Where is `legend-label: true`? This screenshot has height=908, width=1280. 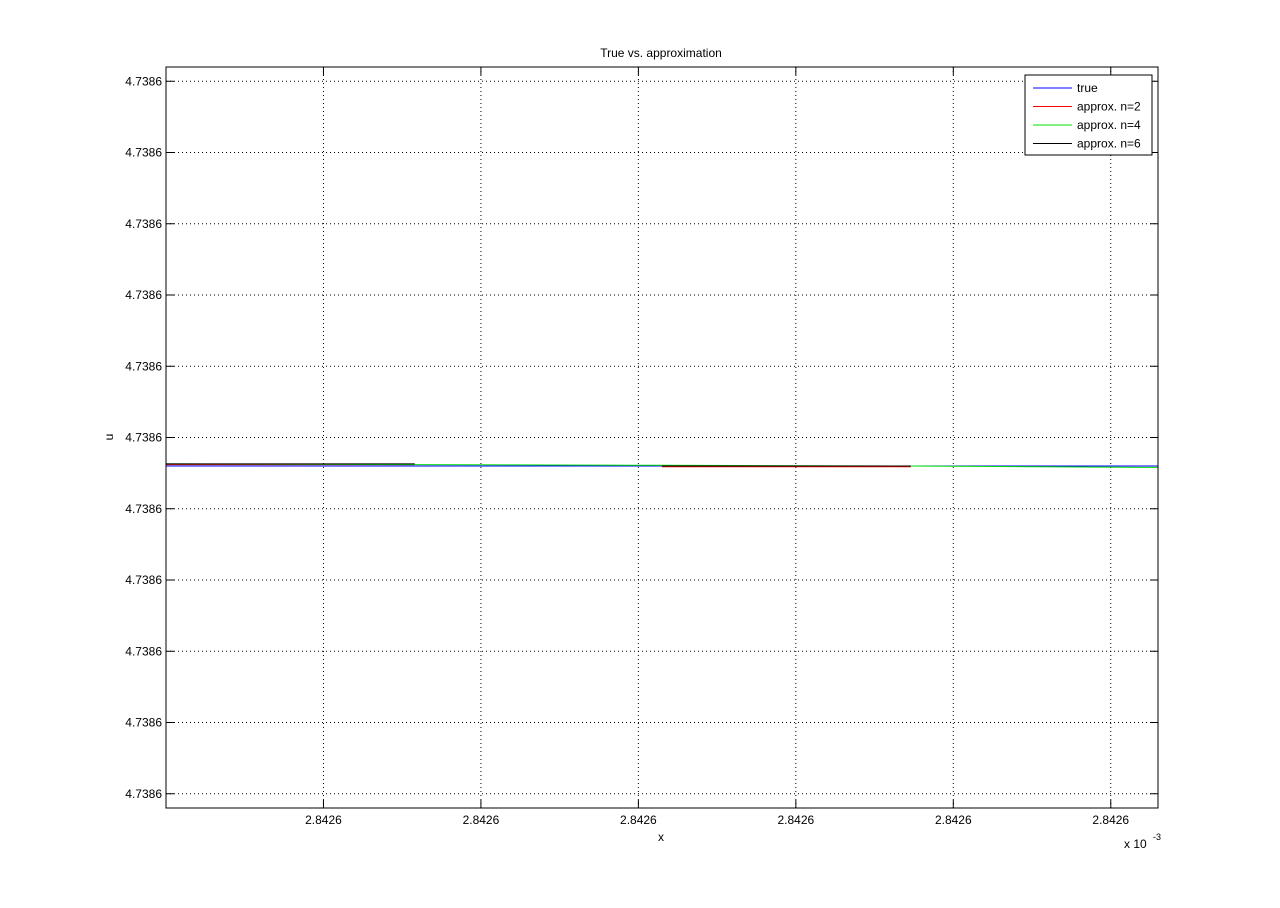 legend-label: true is located at coordinates (1087, 88).